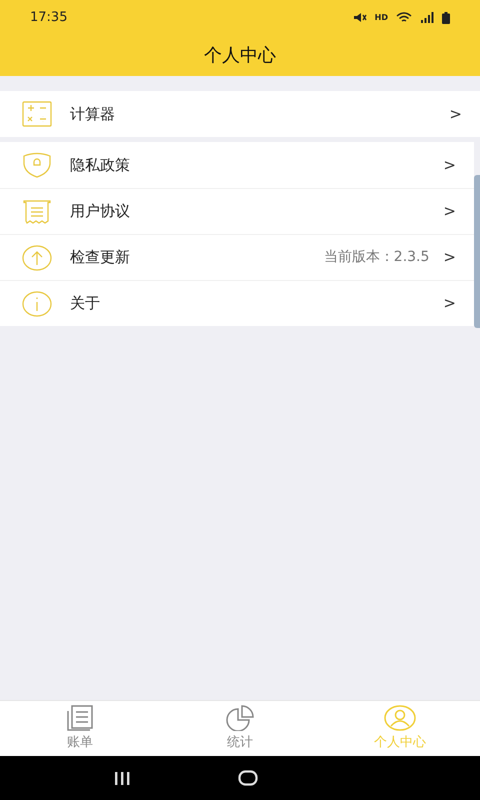 The image size is (480, 800). What do you see at coordinates (100, 257) in the screenshot?
I see `menu-label: 检查更新` at bounding box center [100, 257].